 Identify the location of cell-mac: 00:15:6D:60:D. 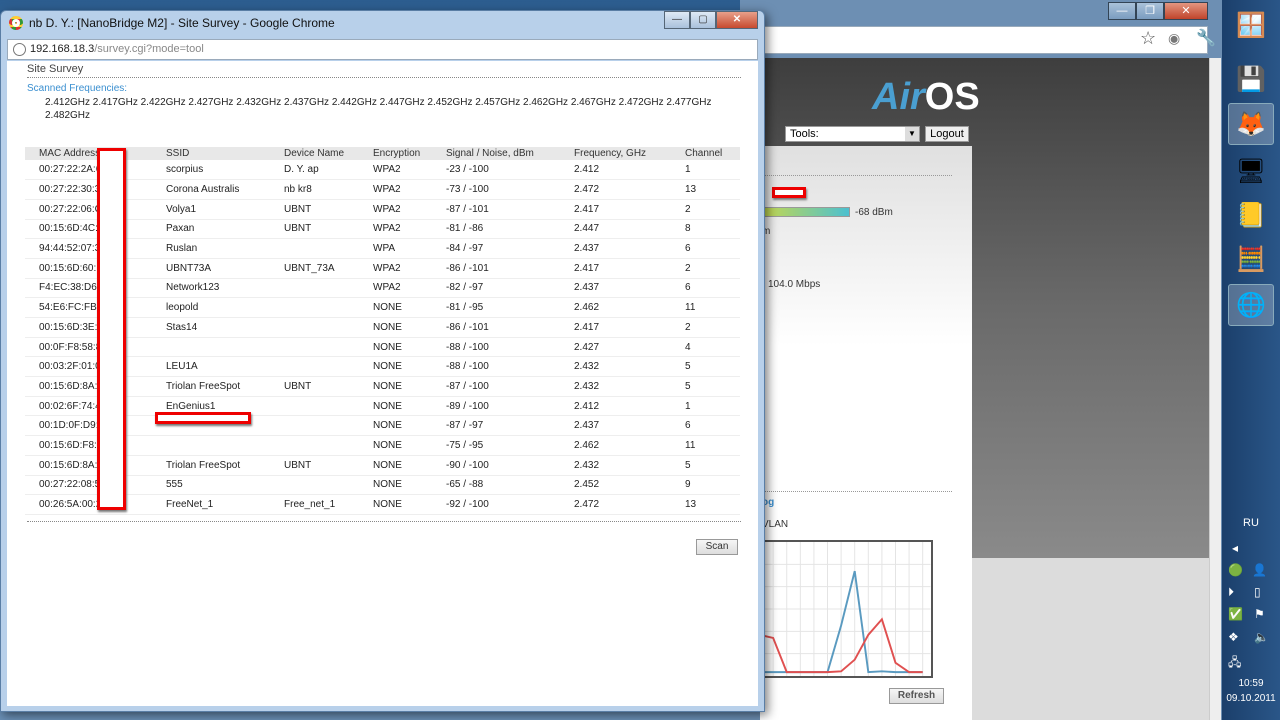
(88, 268).